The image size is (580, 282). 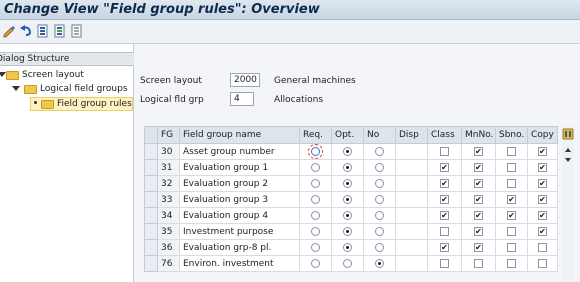 I want to click on scroll-down-icon, so click(x=568, y=160).